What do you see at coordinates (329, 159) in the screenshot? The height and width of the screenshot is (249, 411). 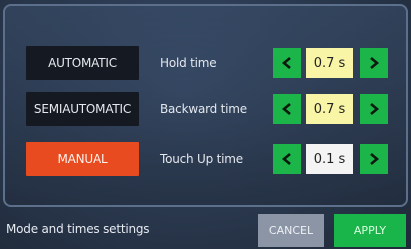 I see `touch-up-time-value: 0.1 s` at bounding box center [329, 159].